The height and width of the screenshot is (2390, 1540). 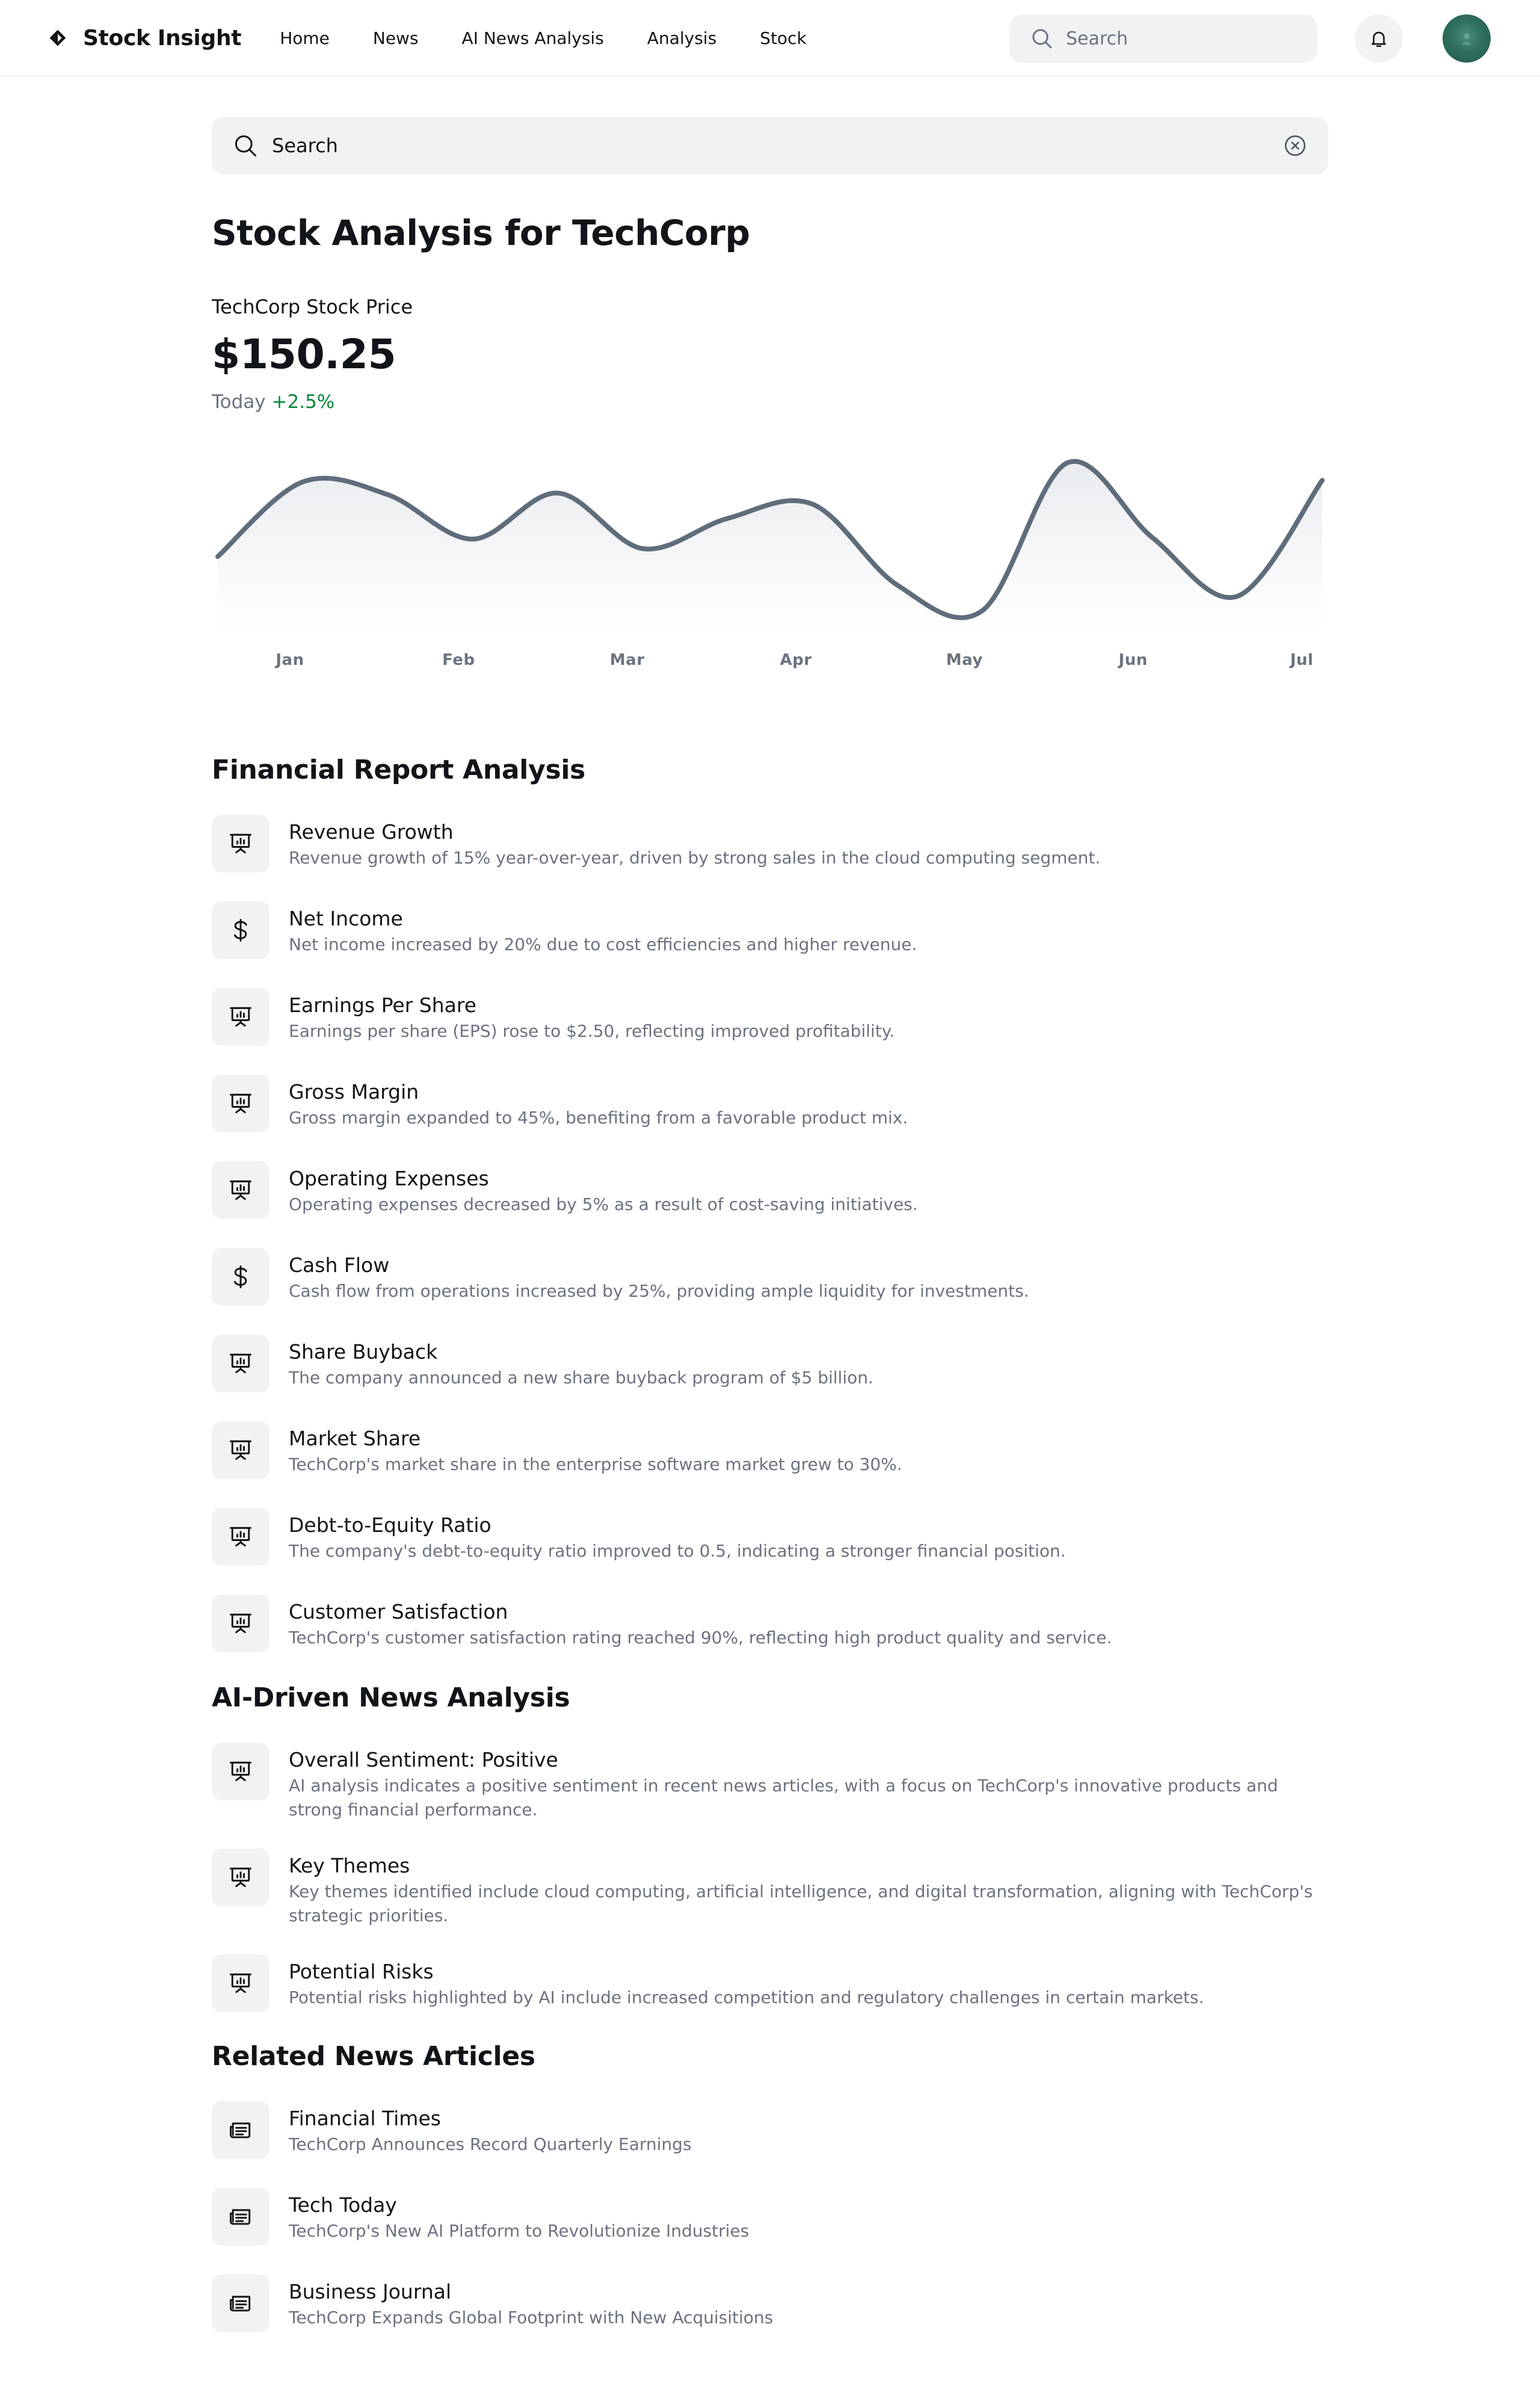 I want to click on nav-analysis: Analysis, so click(x=682, y=38).